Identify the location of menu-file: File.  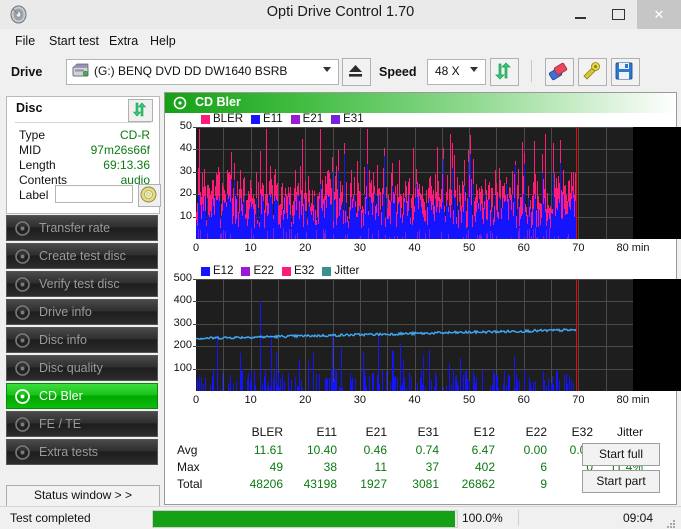
(25, 41).